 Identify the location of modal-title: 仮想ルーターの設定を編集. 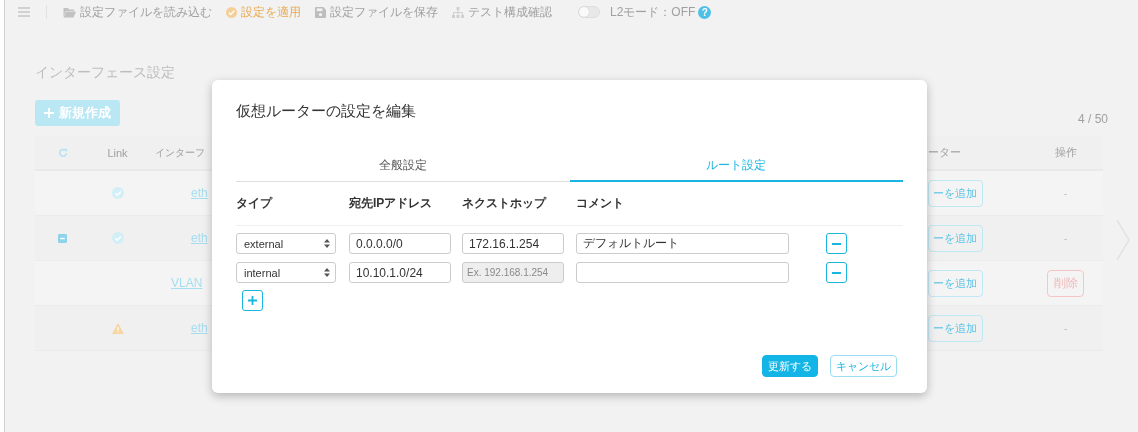
(326, 111).